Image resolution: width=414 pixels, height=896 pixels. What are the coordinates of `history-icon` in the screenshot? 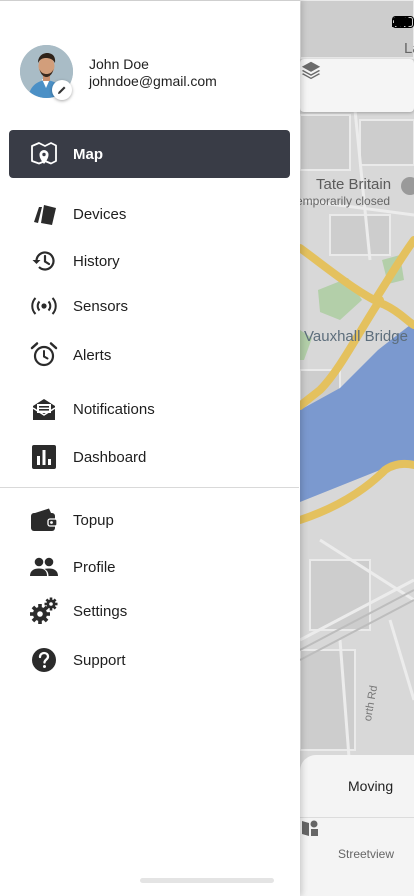 It's located at (44, 261).